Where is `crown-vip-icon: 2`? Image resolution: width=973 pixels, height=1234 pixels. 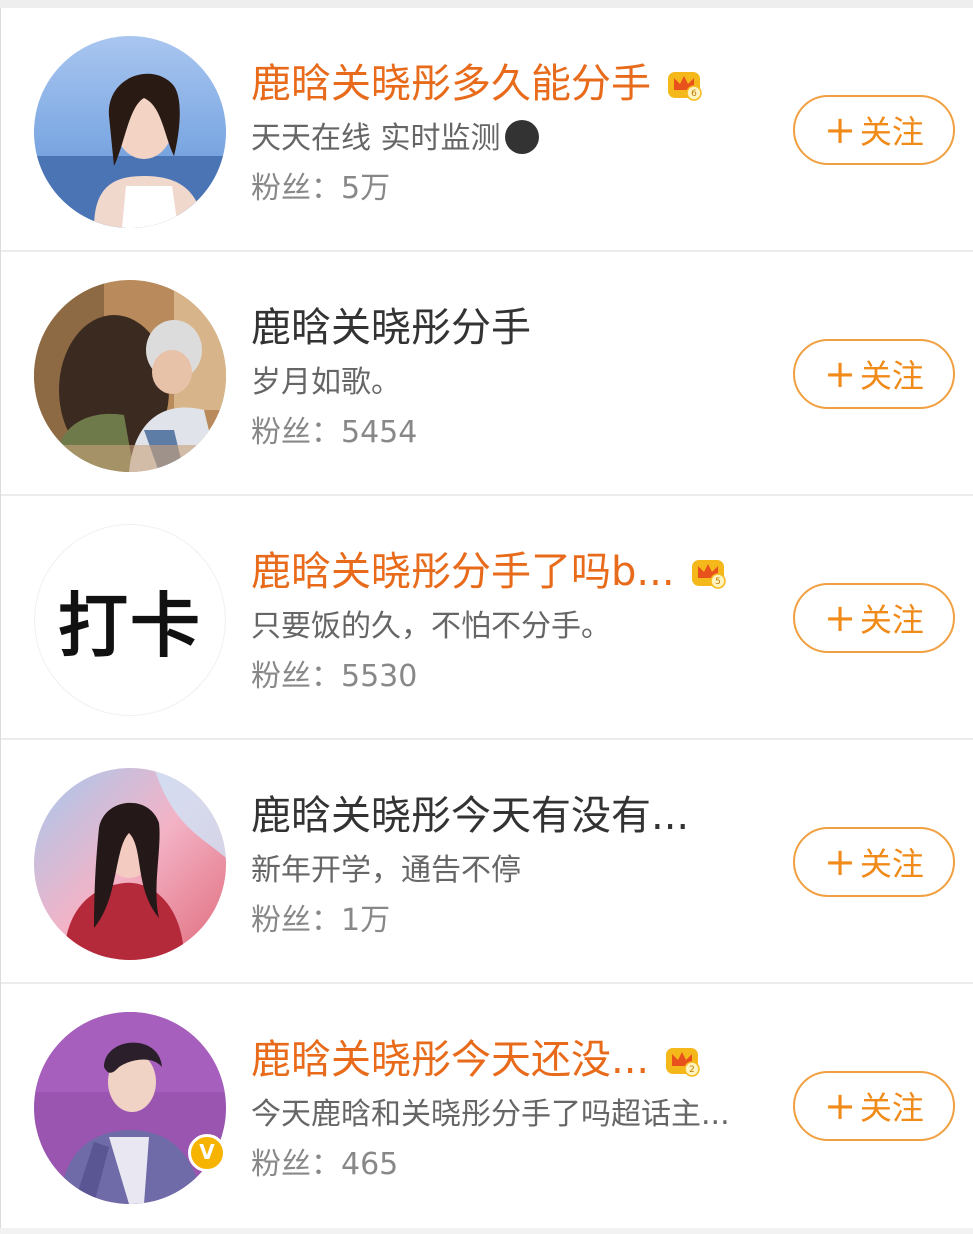 crown-vip-icon: 2 is located at coordinates (683, 1062).